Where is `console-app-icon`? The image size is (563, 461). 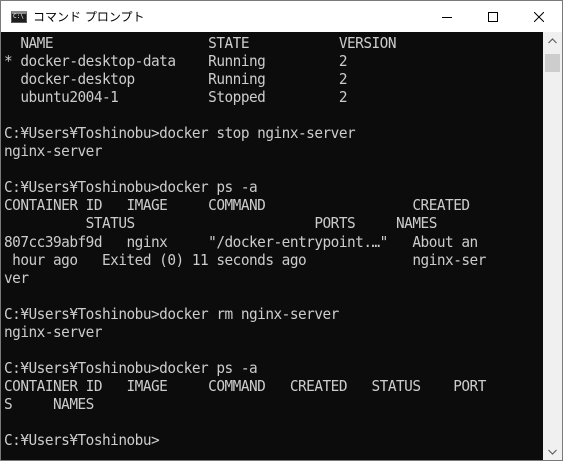 console-app-icon is located at coordinates (19, 16).